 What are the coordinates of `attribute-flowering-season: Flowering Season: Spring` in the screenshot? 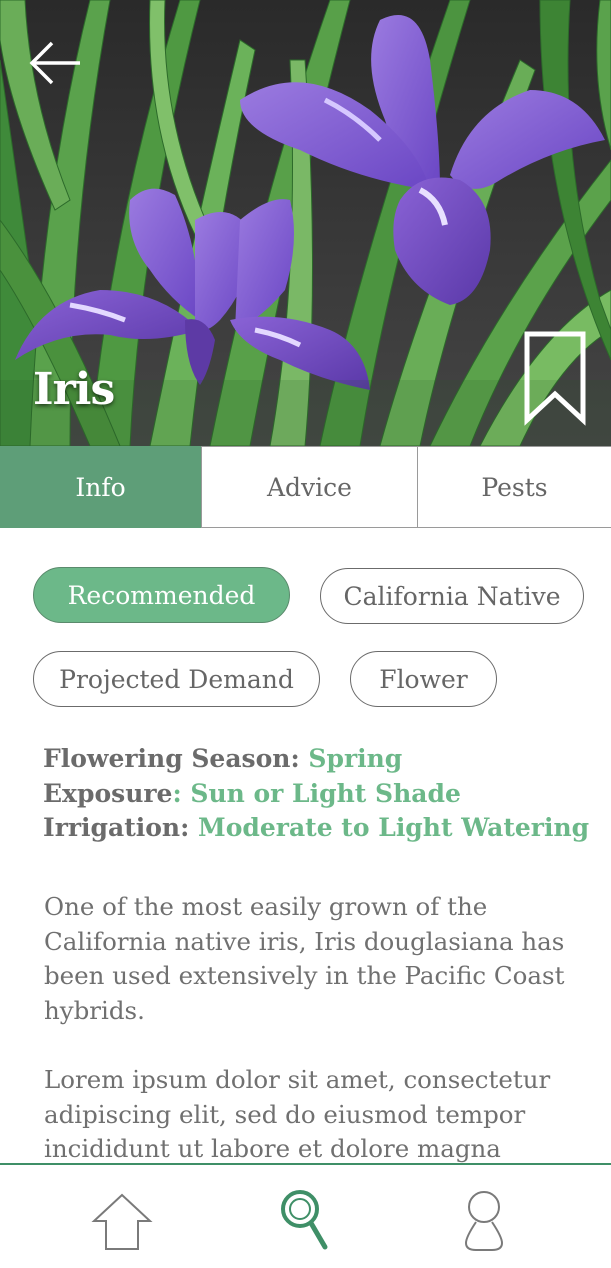 It's located at (323, 759).